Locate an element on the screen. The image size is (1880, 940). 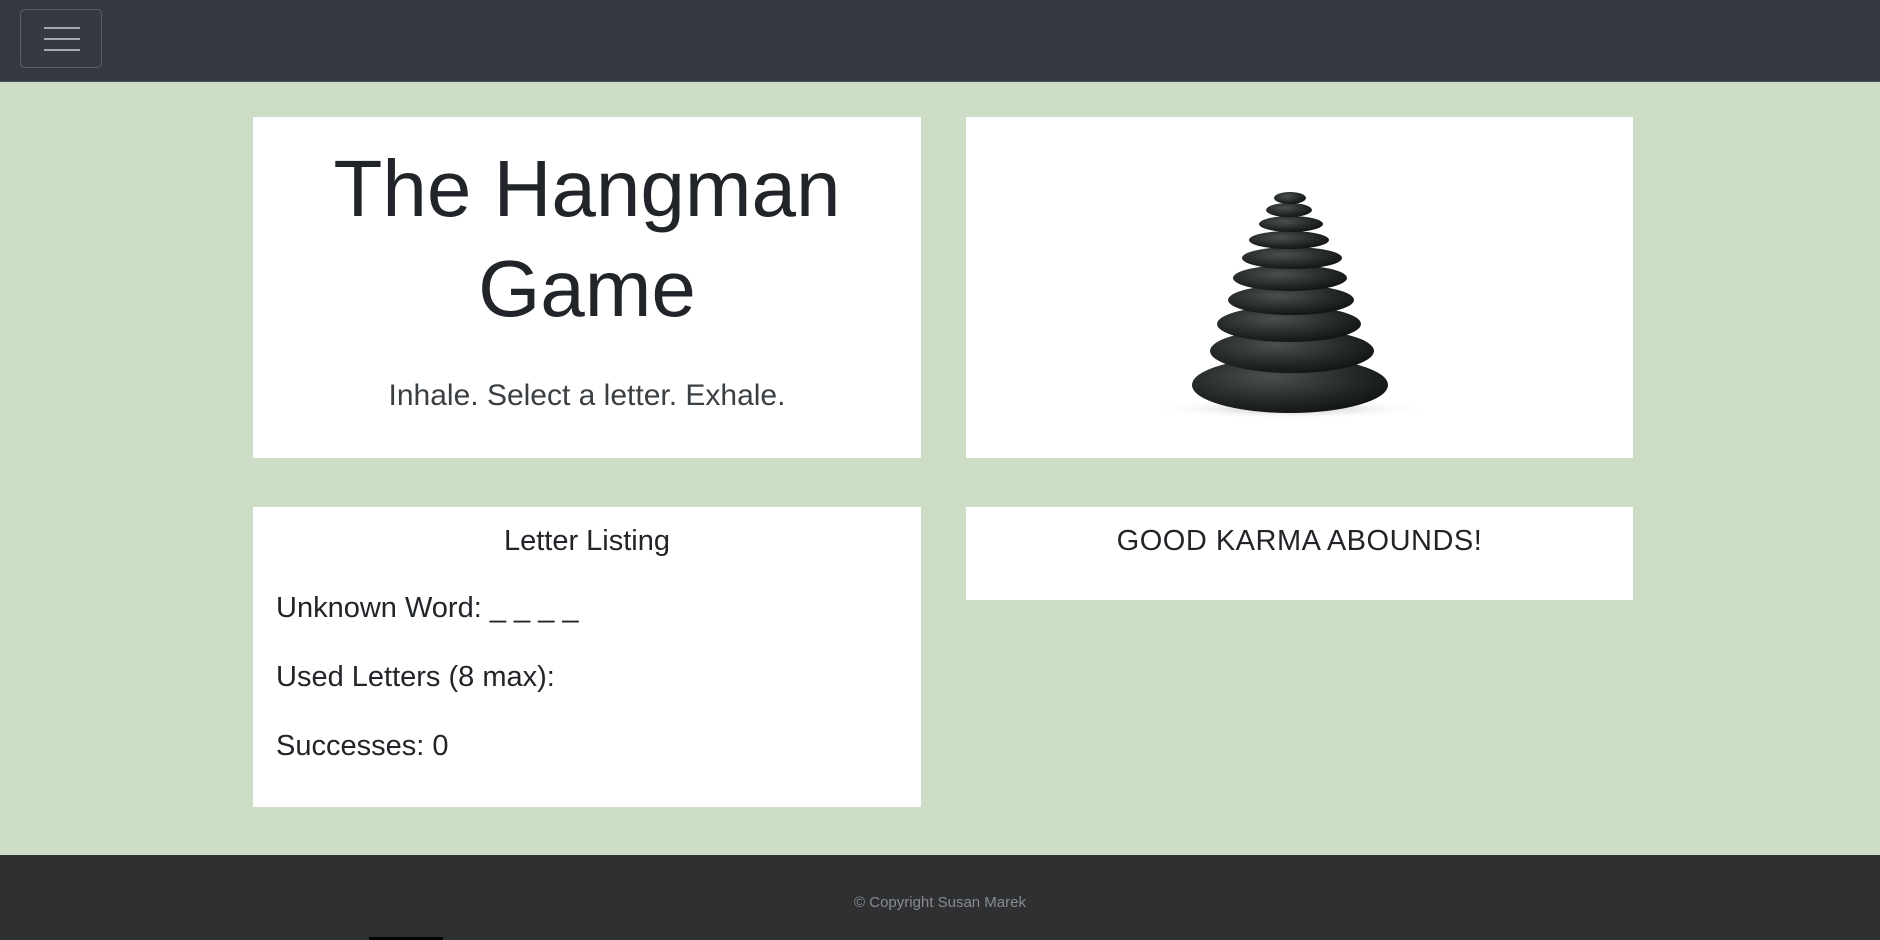
karma-status-card: GOOD KARMA ABOUNDS! is located at coordinates (1299, 553).